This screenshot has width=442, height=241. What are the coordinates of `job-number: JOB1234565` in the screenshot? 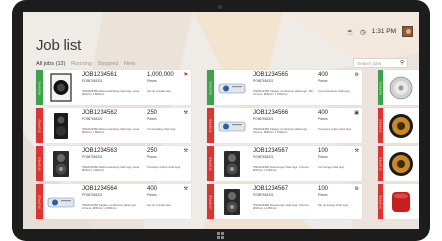 It's located at (271, 75).